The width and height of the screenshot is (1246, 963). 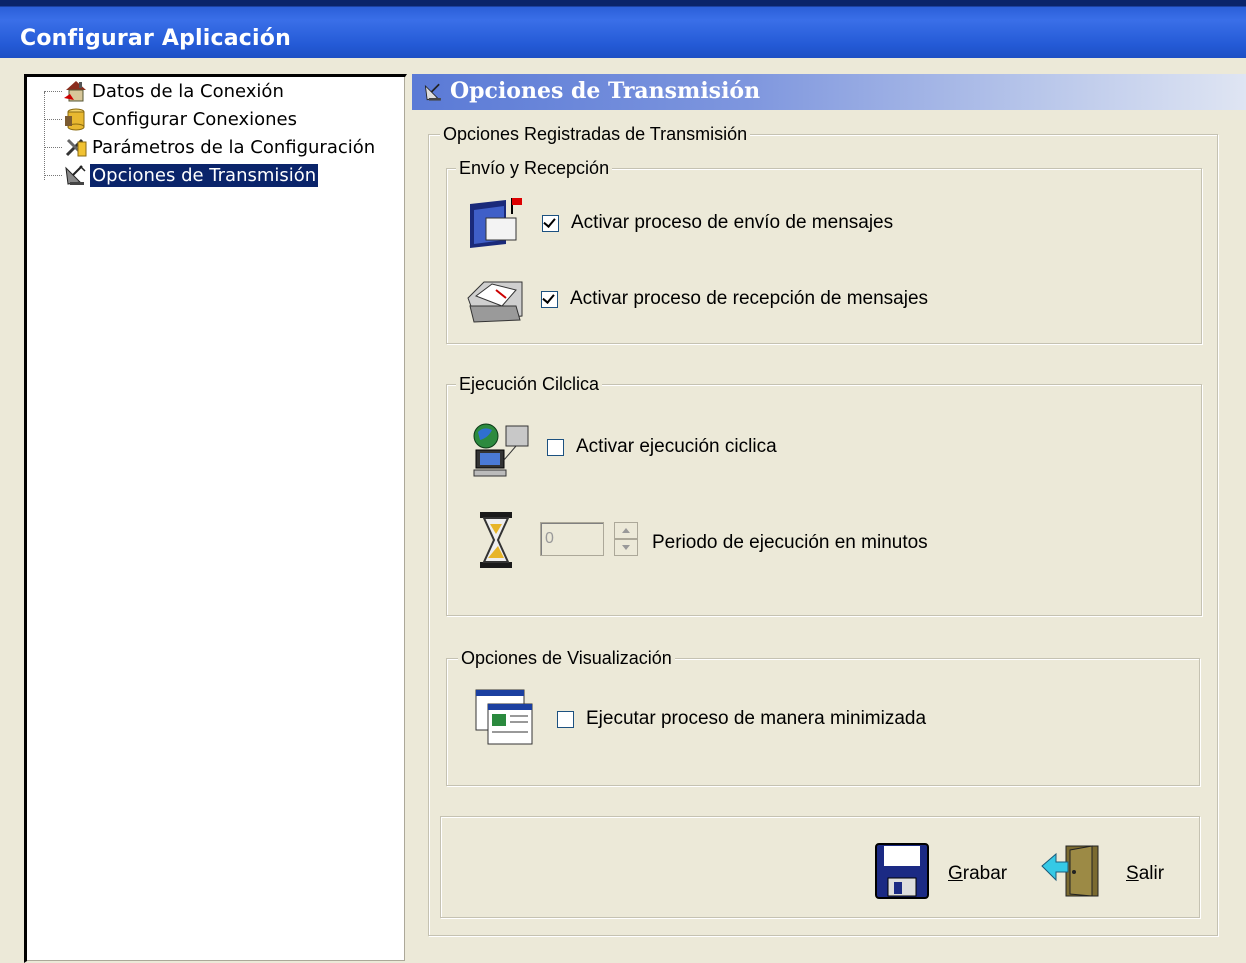 I want to click on tree-item-parametros-configuracion: Parámetros de la Configuración, so click(x=210, y=147).